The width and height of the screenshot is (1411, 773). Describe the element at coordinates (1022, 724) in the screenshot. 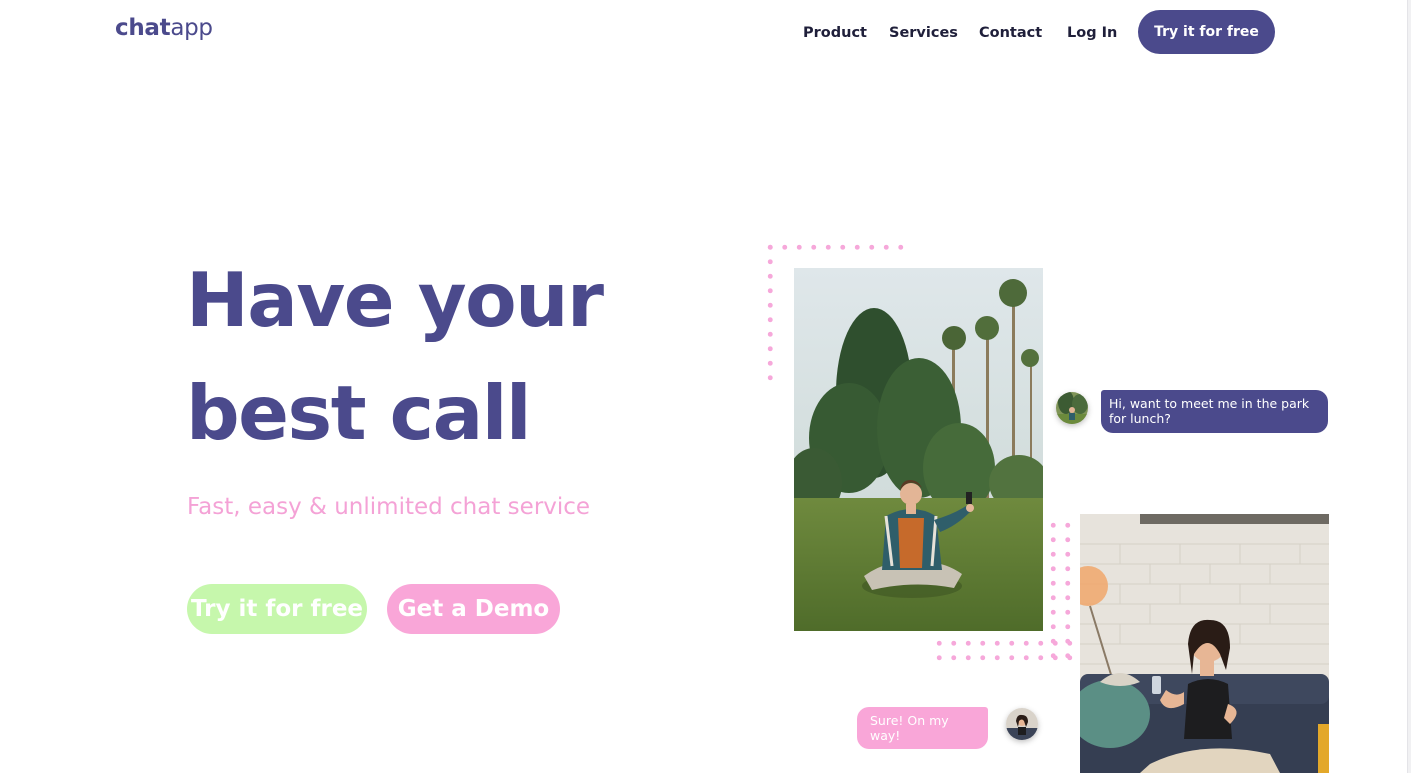

I see `avatar-woman` at that location.